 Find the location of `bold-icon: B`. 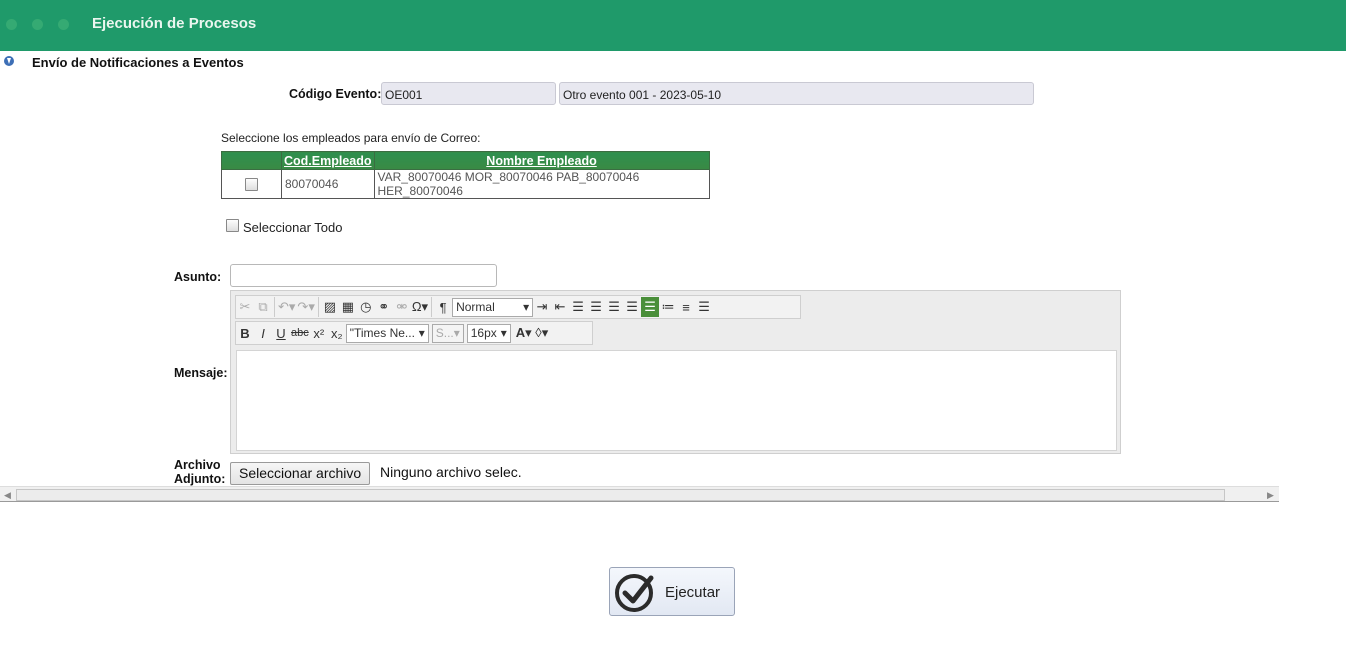

bold-icon: B is located at coordinates (245, 333).